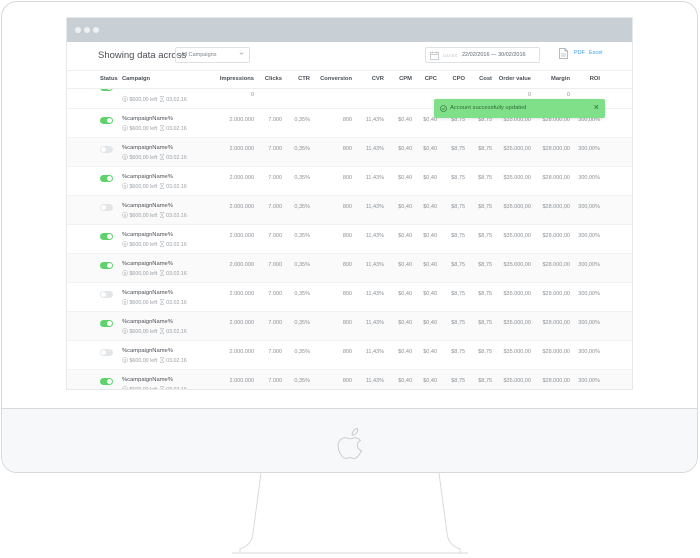 The width and height of the screenshot is (700, 558). Describe the element at coordinates (405, 79) in the screenshot. I see `col-cpm: CPM` at that location.